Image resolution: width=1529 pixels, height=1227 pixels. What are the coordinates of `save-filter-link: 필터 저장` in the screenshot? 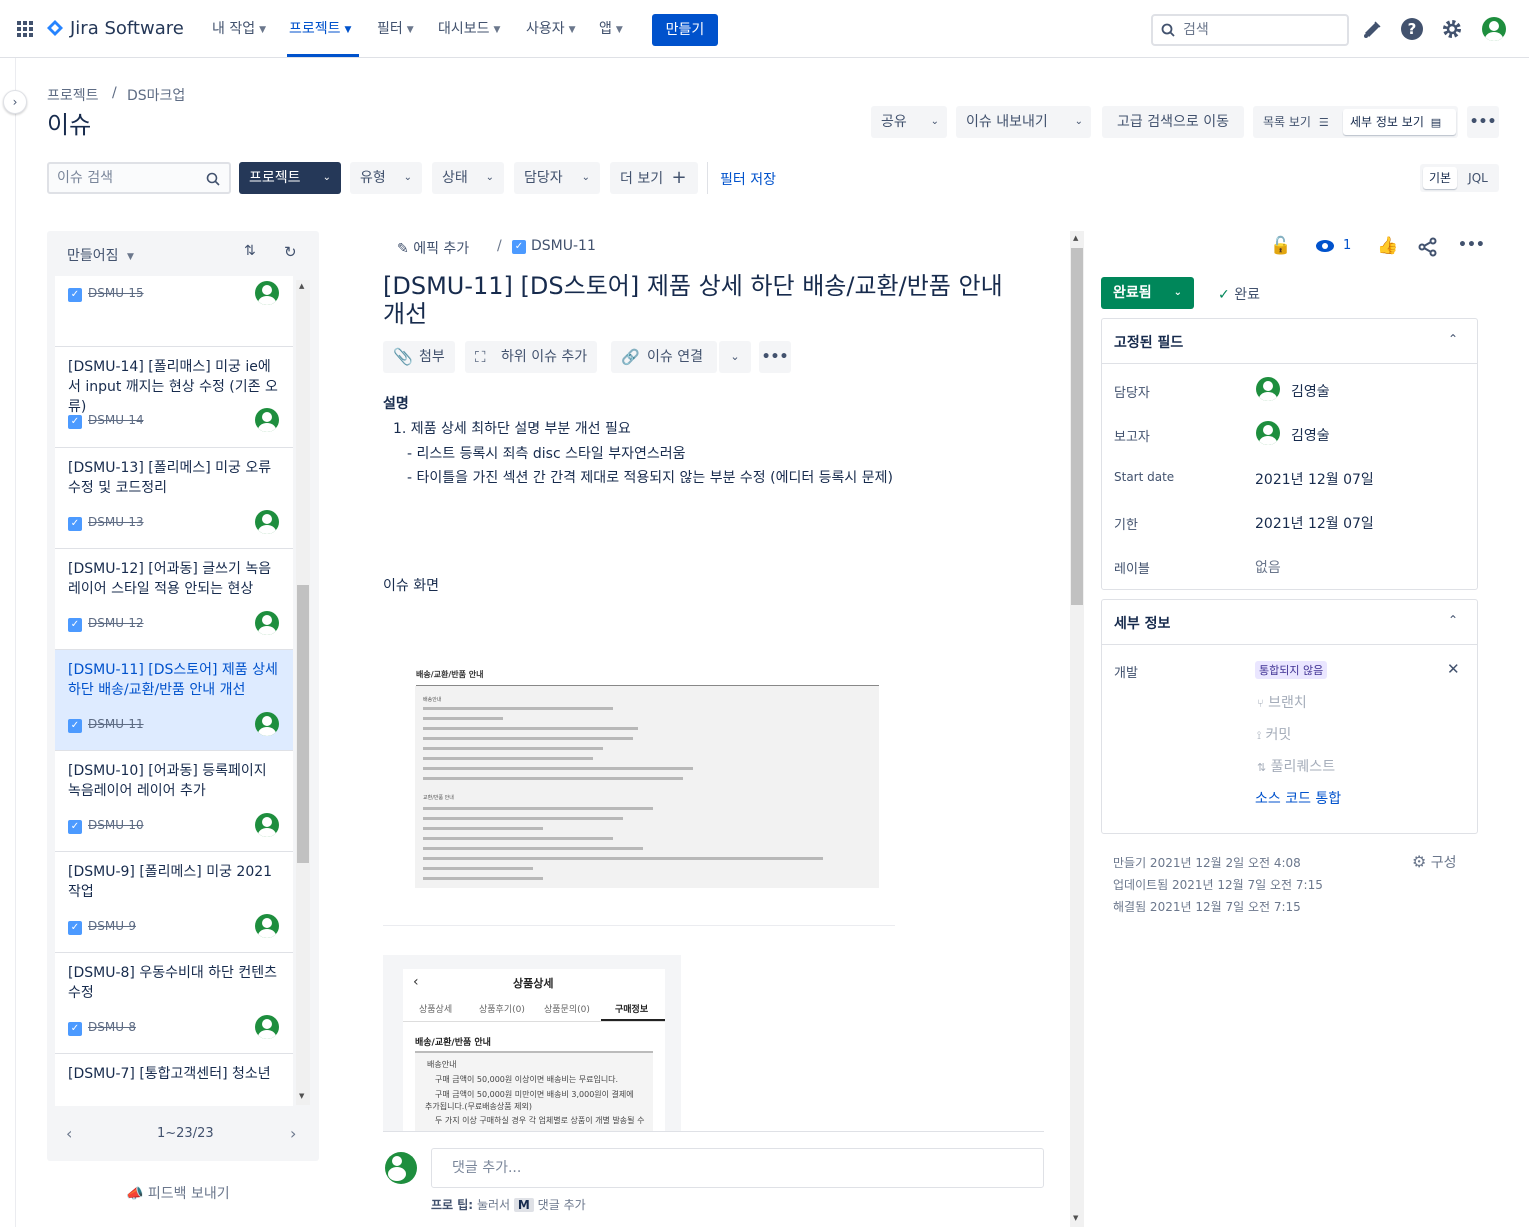 It's located at (748, 179).